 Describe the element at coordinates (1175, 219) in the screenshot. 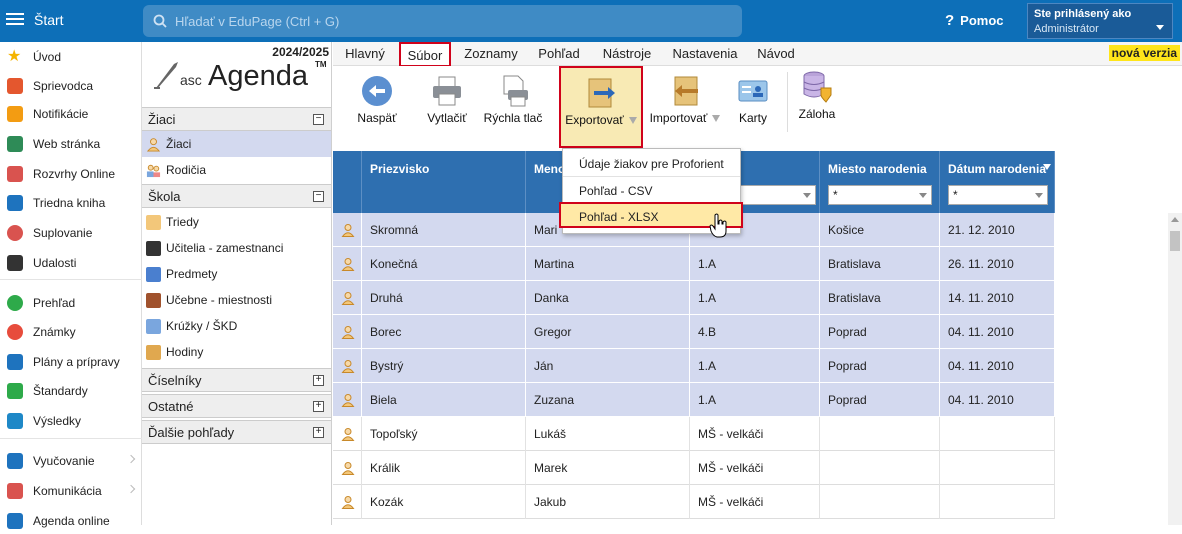

I see `scroll-up-icon` at that location.